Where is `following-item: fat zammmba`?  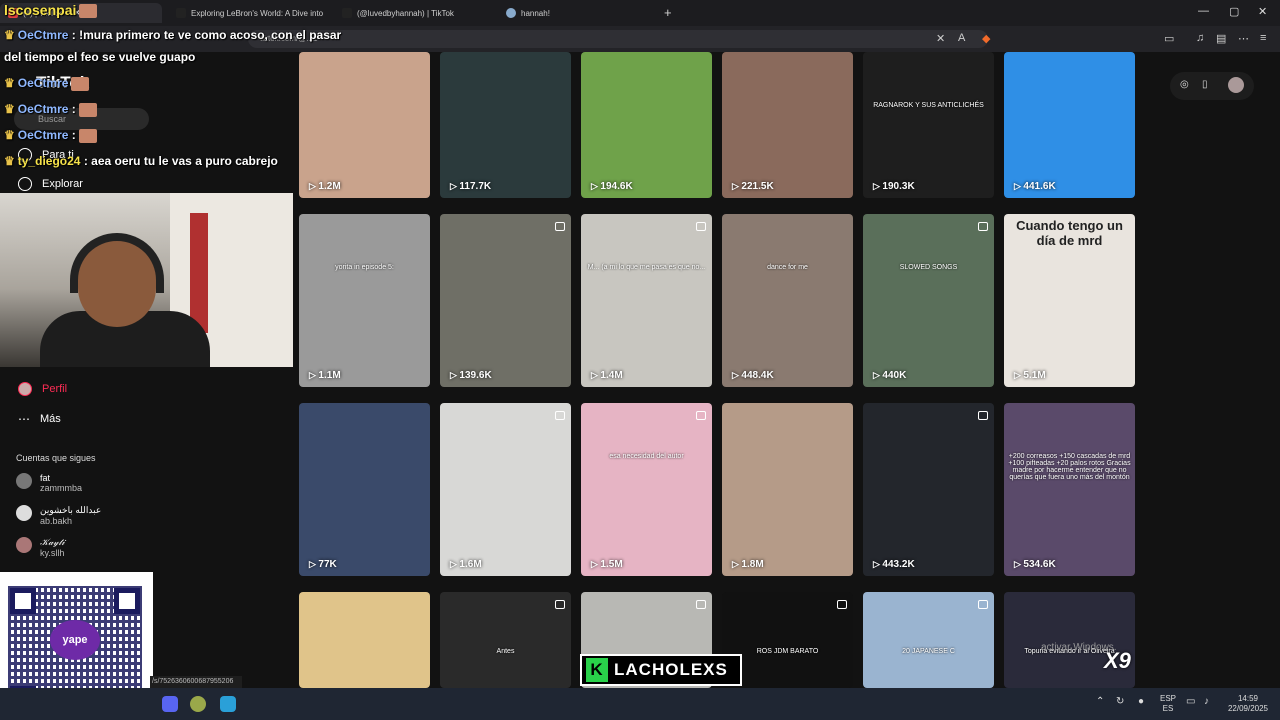
following-item: fat zammmba is located at coordinates (49, 483).